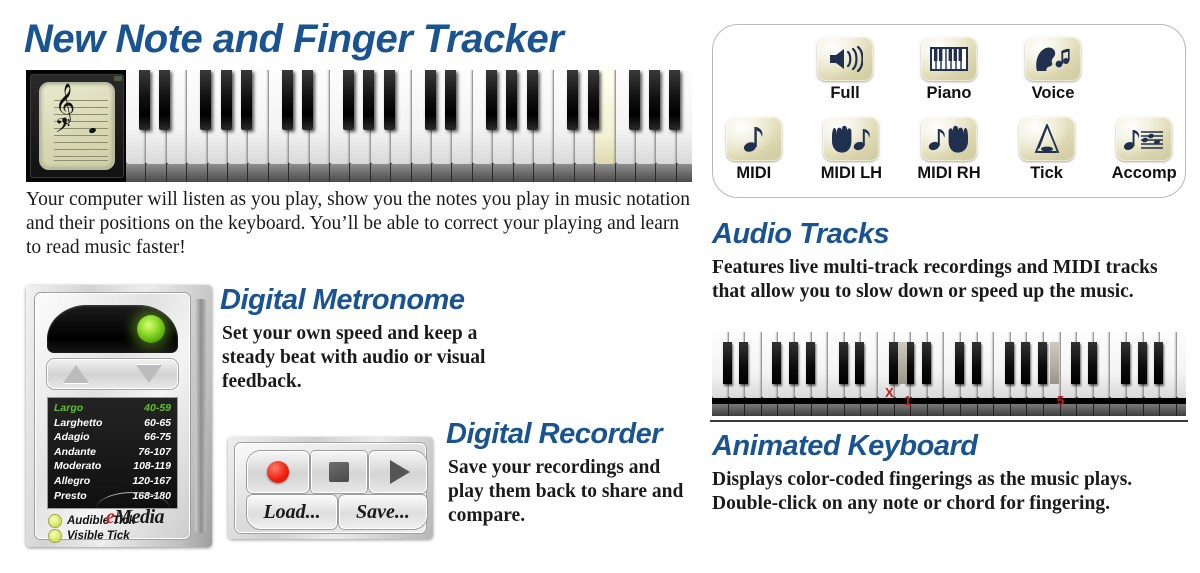  Describe the element at coordinates (1047, 150) in the screenshot. I see `track-button-tick: Tick` at that location.